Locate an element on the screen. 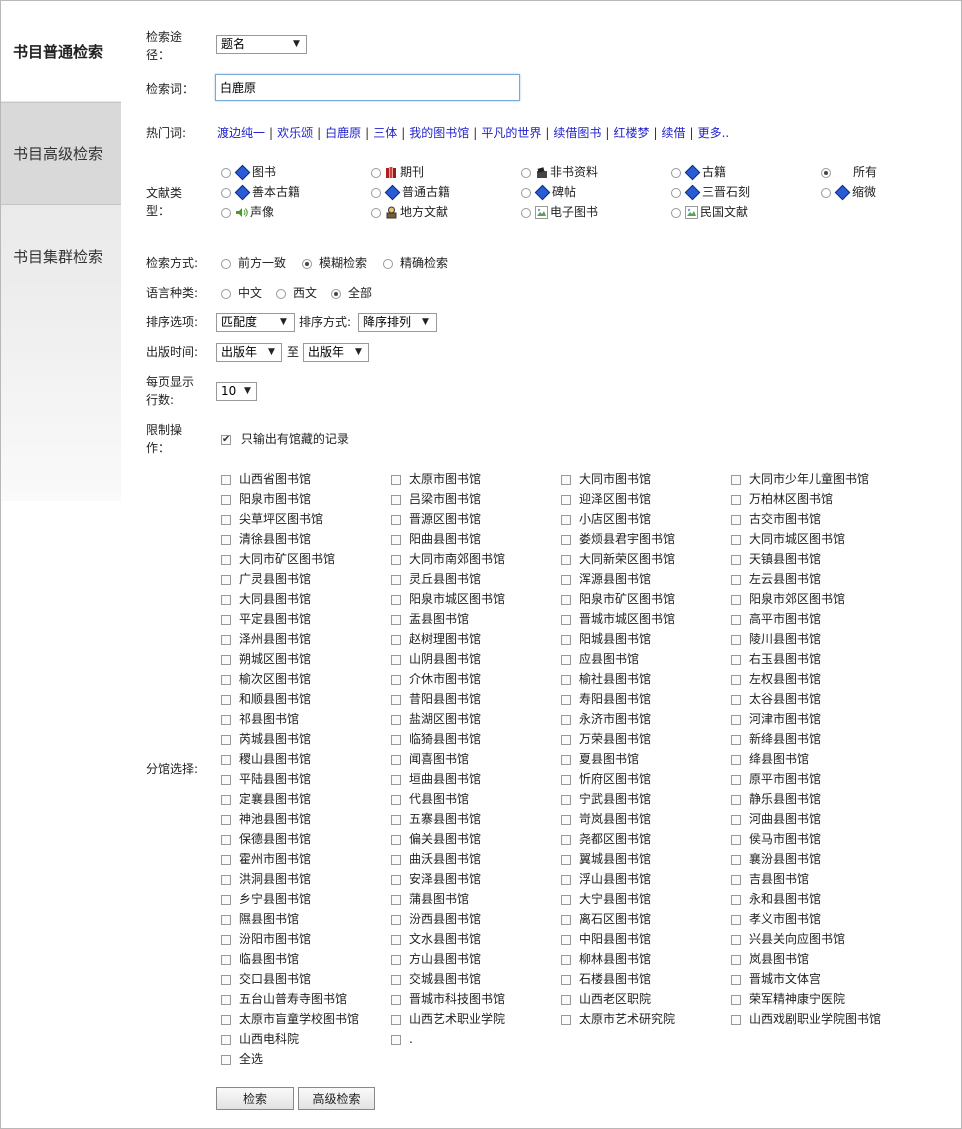 The image size is (962, 1129). per-page-select-wrap: 10 ▼ is located at coordinates (236, 391).